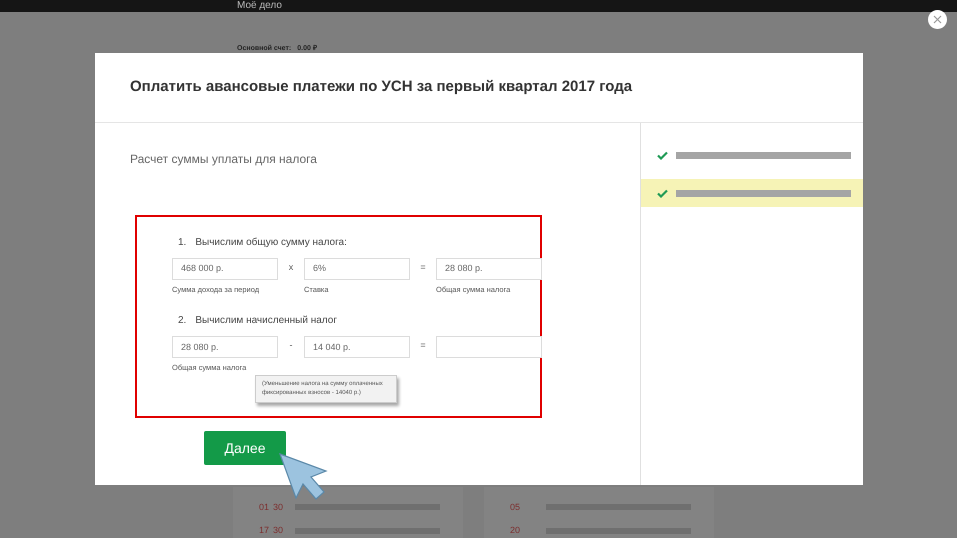 The image size is (957, 538). Describe the element at coordinates (357, 269) in the screenshot. I see `input-field: 6%` at that location.